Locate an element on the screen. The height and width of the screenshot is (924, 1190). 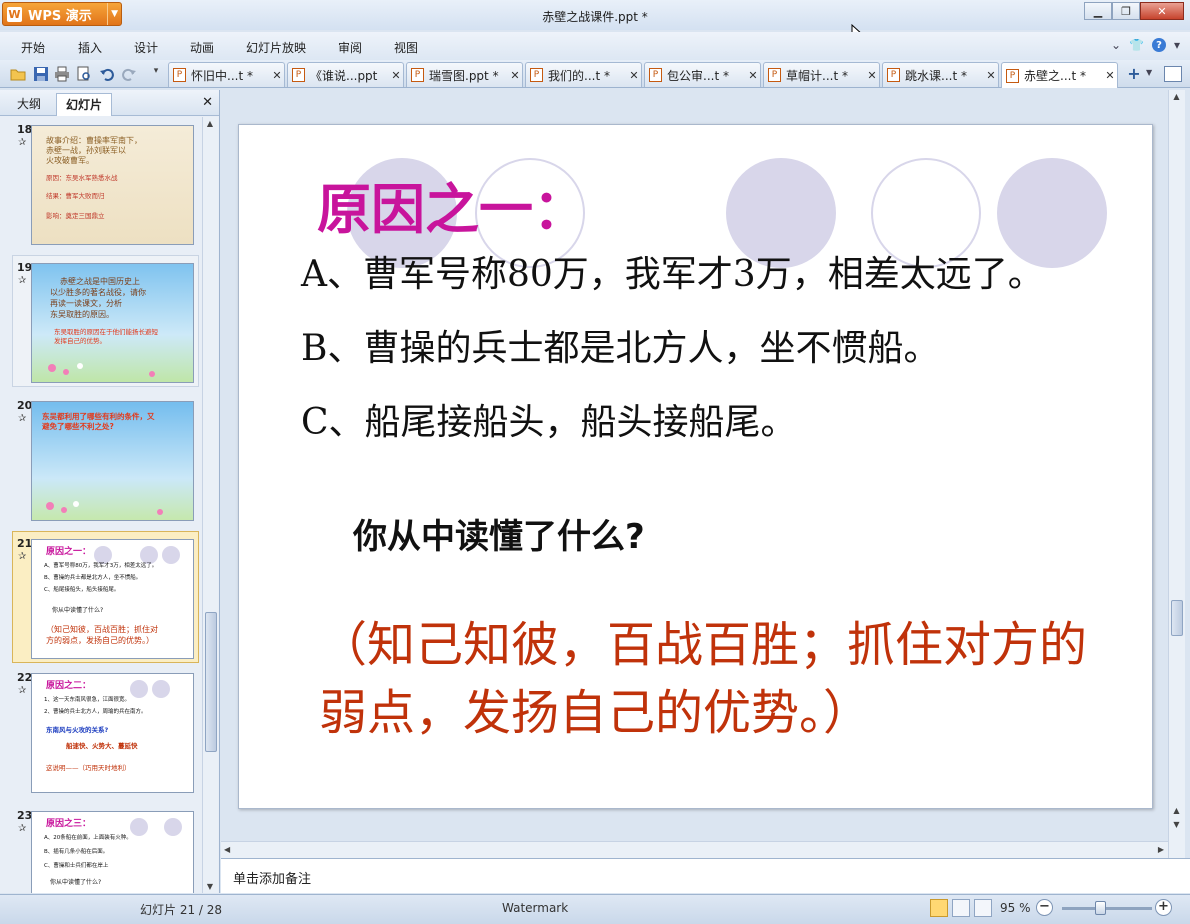
save-icon is located at coordinates (41, 74).